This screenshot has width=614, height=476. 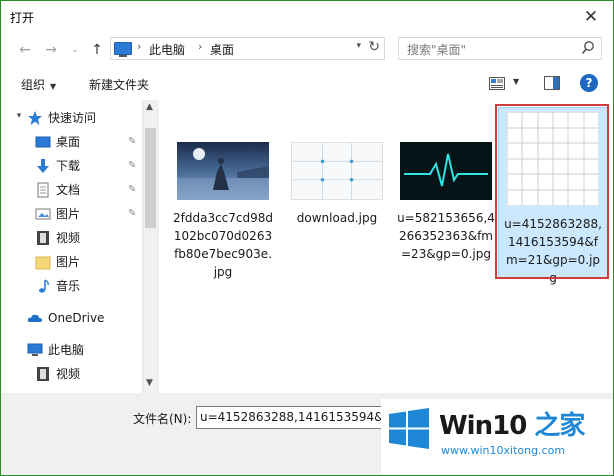 What do you see at coordinates (516, 81) in the screenshot?
I see `view-dropdown-icon: ▼` at bounding box center [516, 81].